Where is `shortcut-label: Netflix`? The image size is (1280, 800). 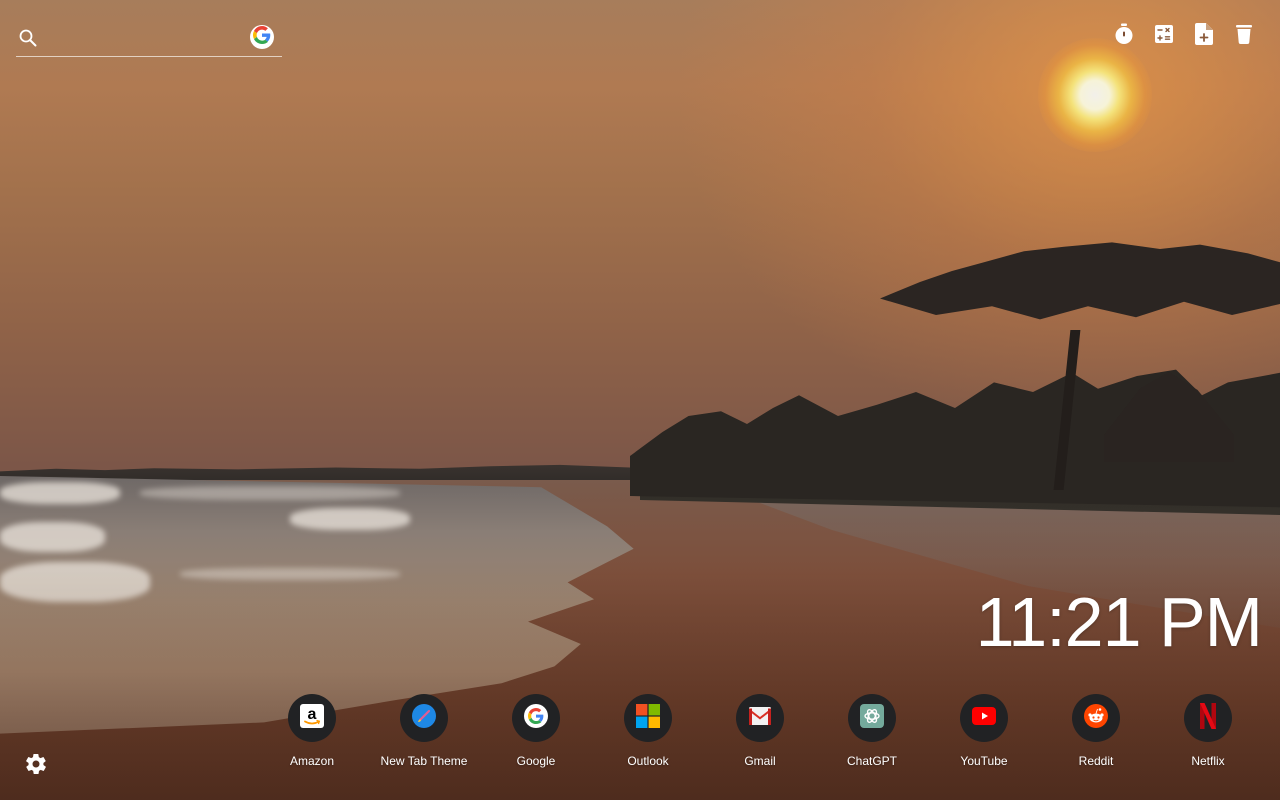
shortcut-label: Netflix is located at coordinates (1208, 761).